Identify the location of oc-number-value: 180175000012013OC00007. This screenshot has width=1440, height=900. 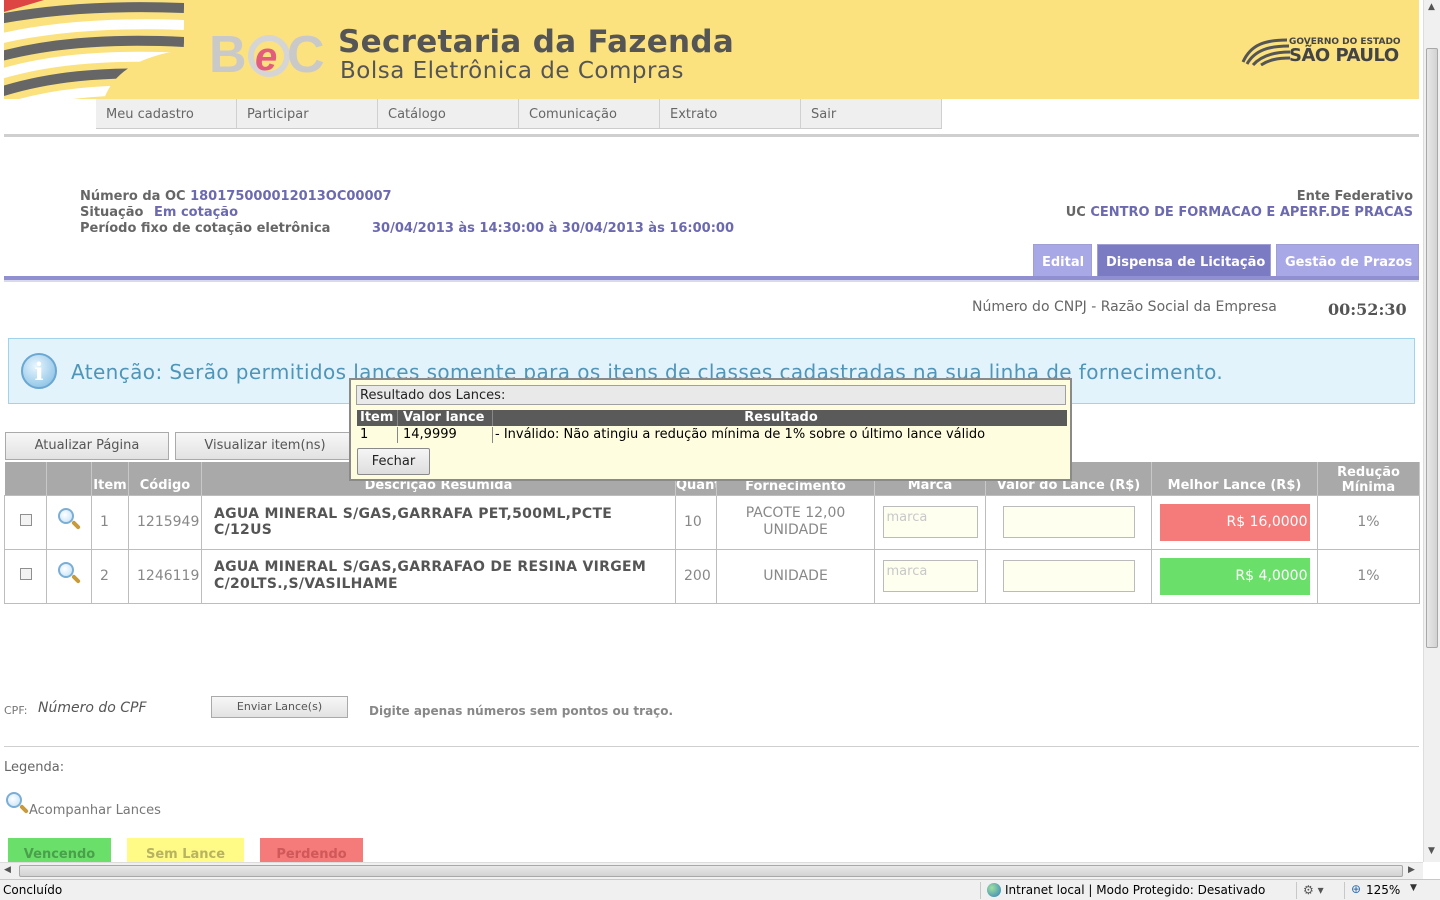
(291, 196).